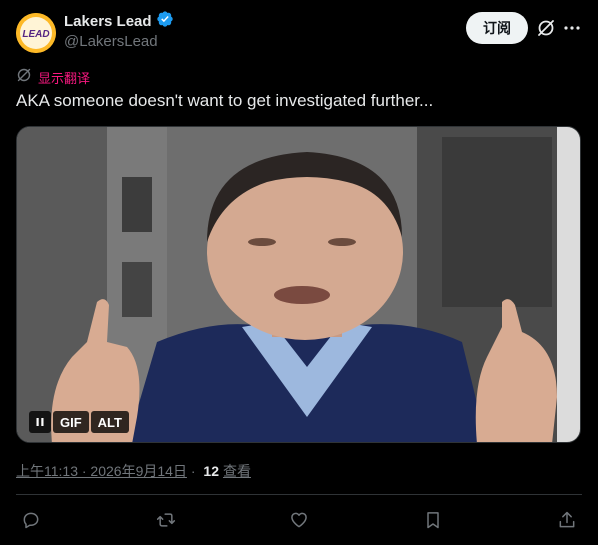 This screenshot has height=545, width=598. I want to click on views-label: 查看, so click(237, 471).